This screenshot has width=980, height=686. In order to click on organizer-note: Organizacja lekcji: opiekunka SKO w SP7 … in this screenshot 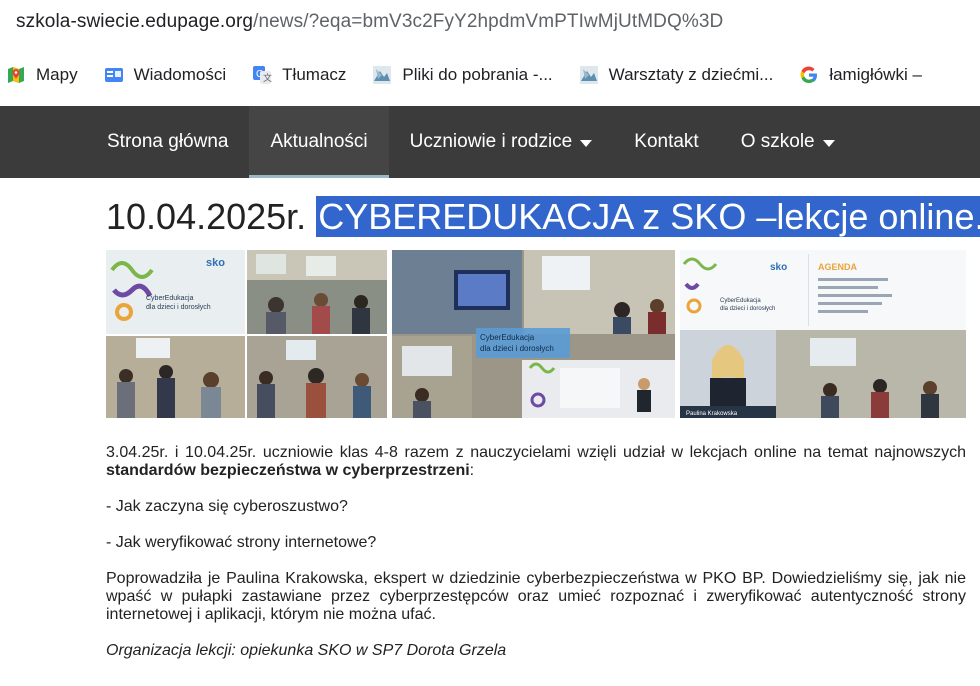, I will do `click(306, 650)`.